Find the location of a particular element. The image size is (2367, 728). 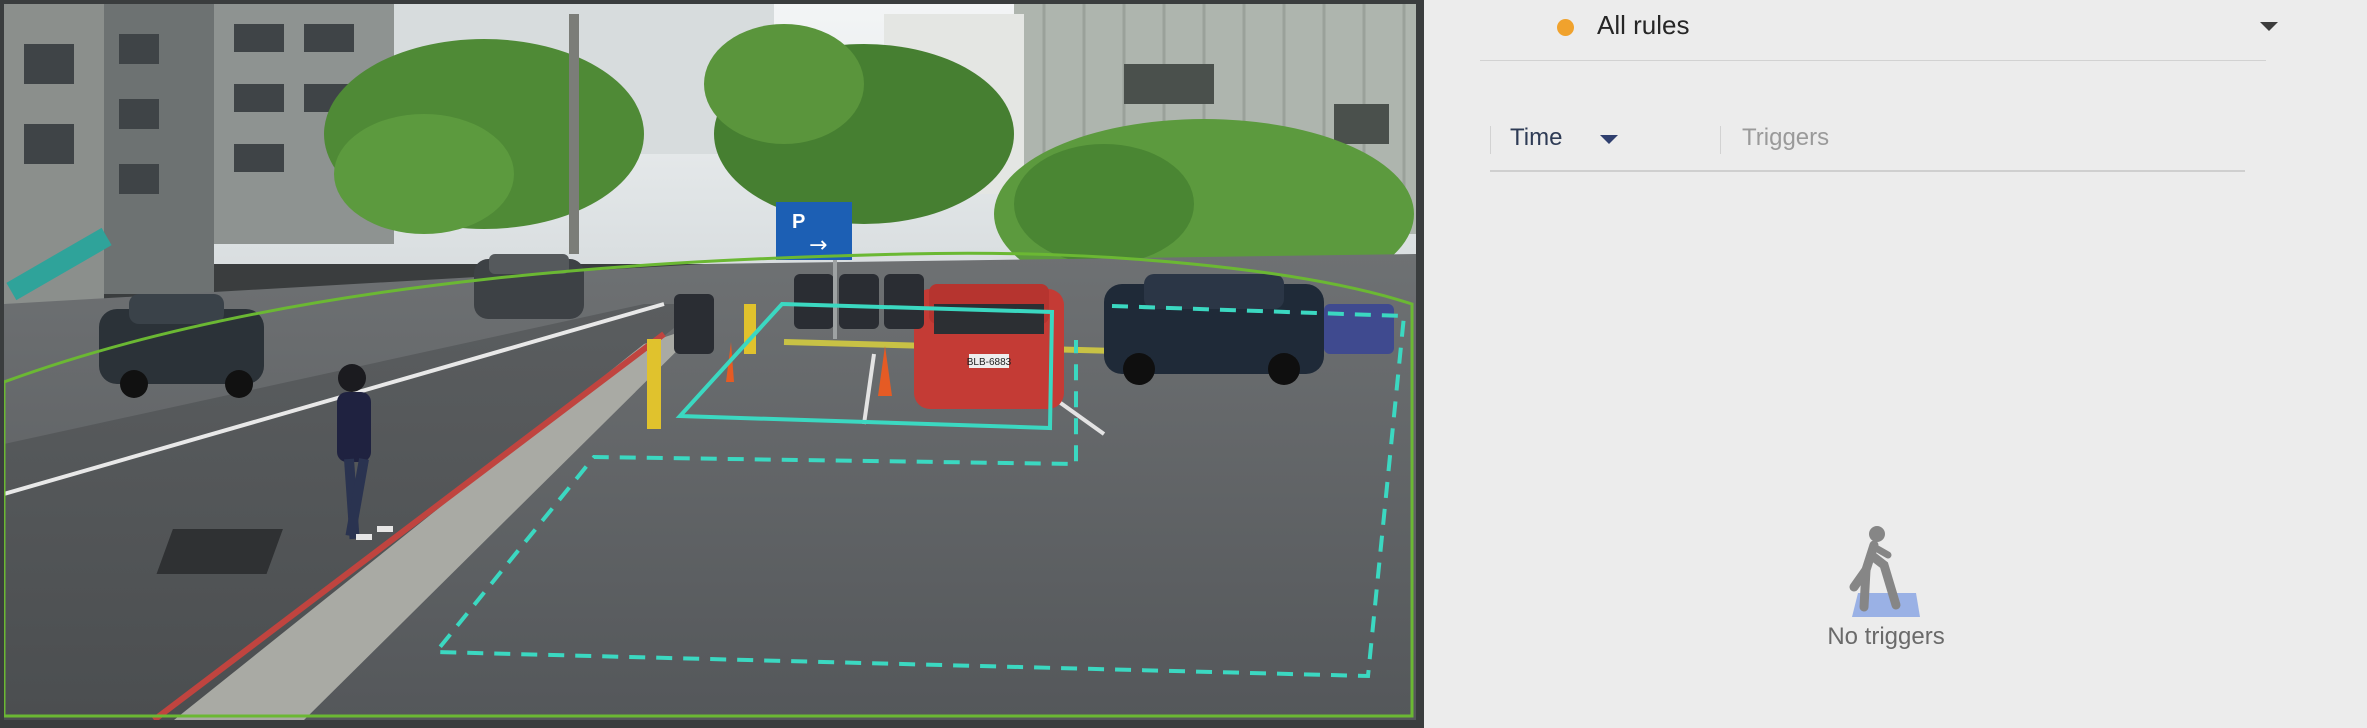

dark-suv-right is located at coordinates (1214, 329).